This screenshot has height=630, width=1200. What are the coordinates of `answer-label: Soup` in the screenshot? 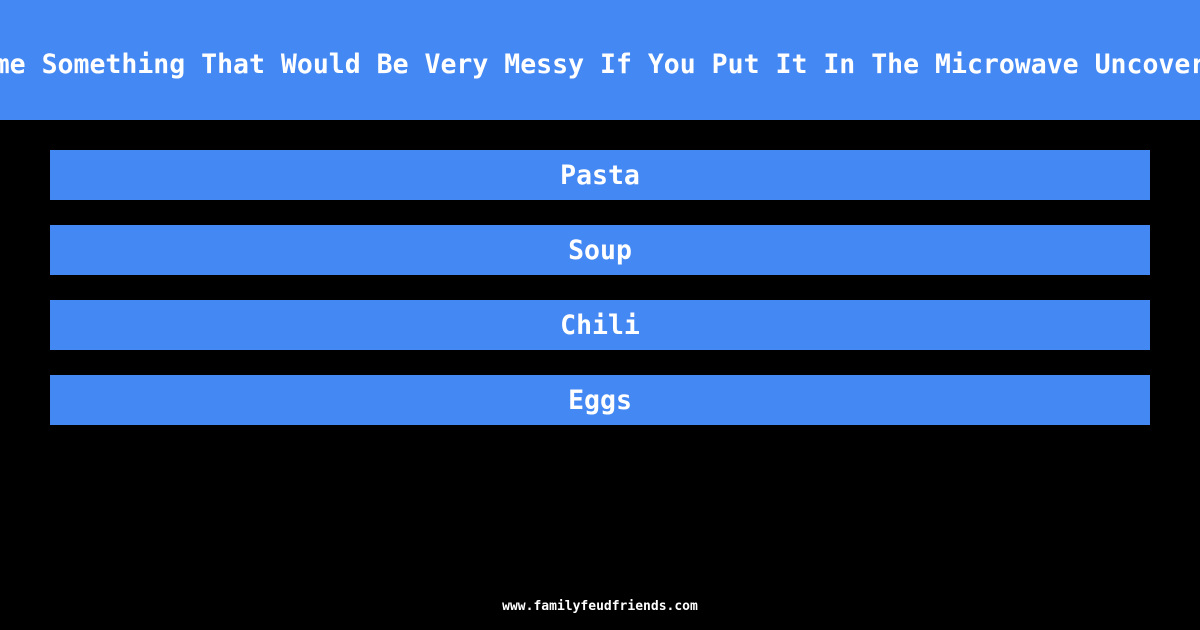 It's located at (600, 250).